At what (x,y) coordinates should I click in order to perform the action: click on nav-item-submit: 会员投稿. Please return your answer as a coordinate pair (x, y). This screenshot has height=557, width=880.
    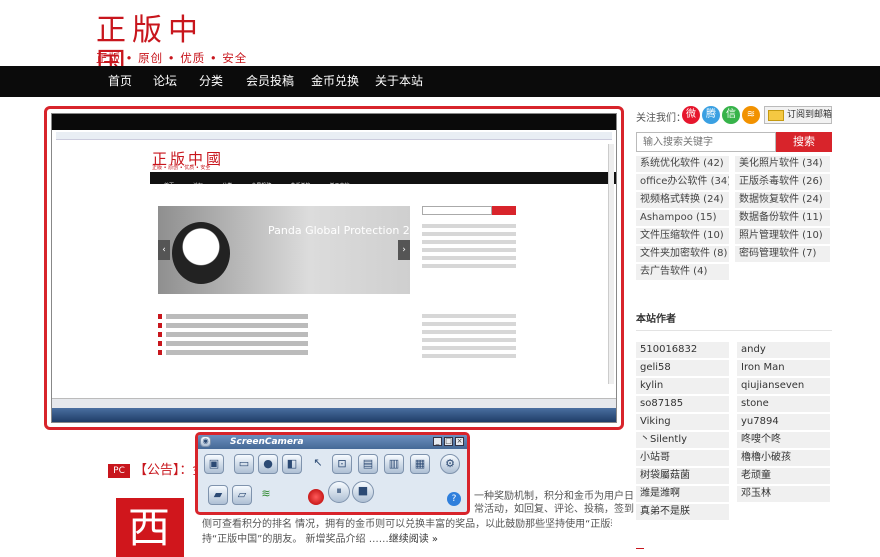
    Looking at the image, I should click on (270, 81).